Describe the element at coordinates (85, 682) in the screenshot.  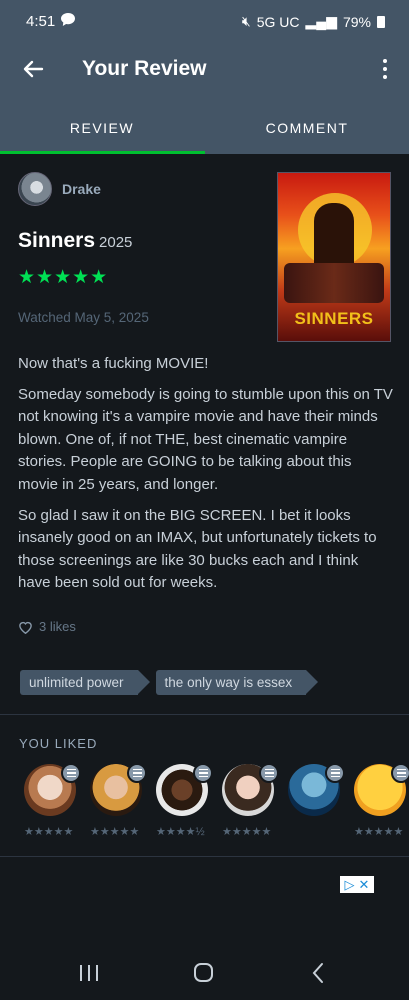
I see `tag-unlimited-power: unlimited power` at that location.